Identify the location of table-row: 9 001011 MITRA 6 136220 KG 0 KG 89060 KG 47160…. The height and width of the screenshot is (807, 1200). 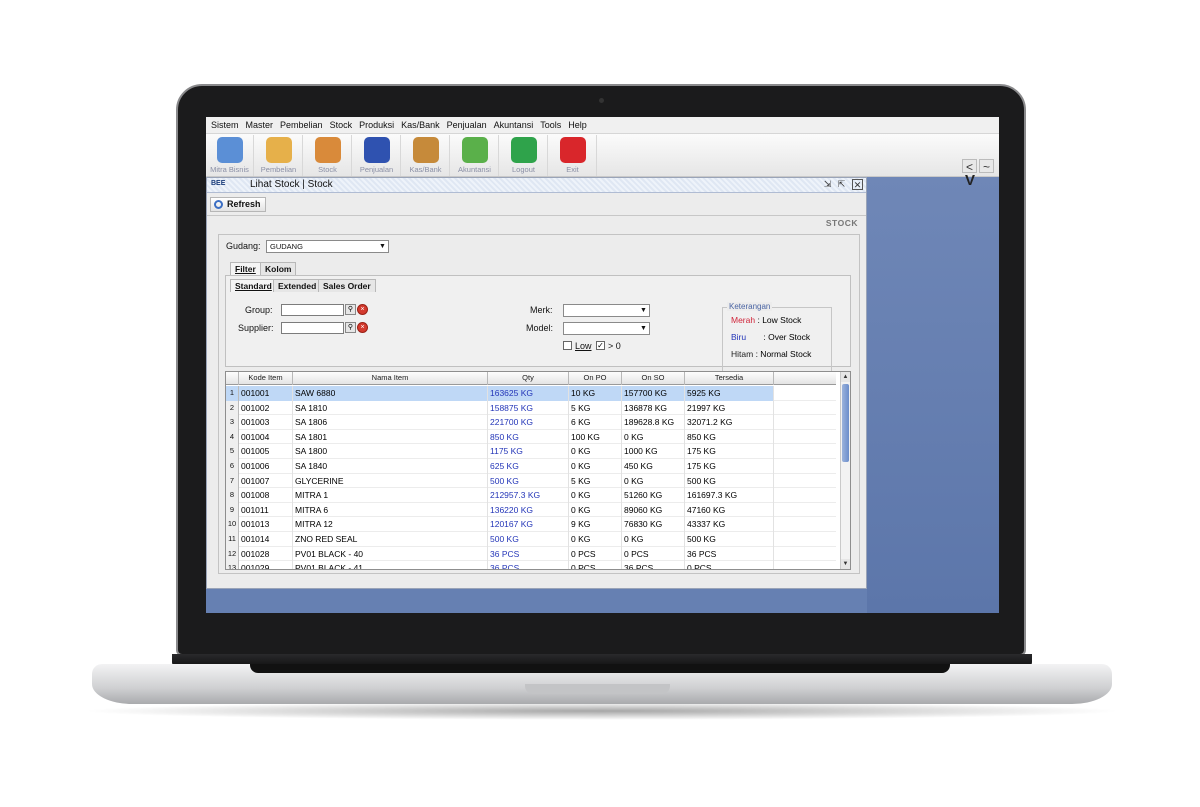
(531, 510).